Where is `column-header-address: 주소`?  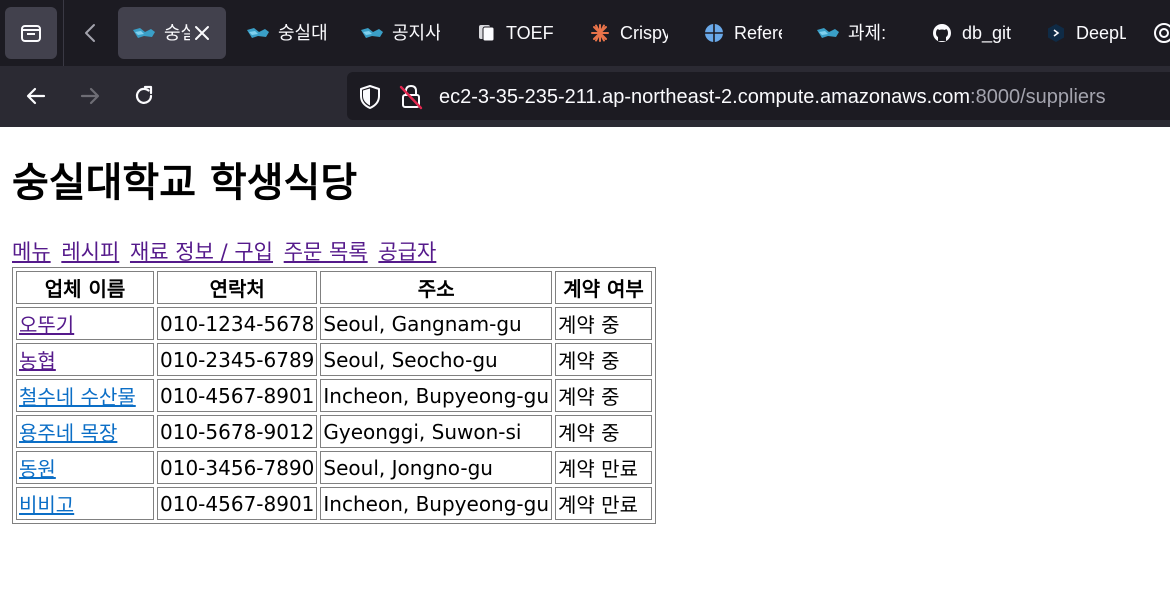 column-header-address: 주소 is located at coordinates (436, 287).